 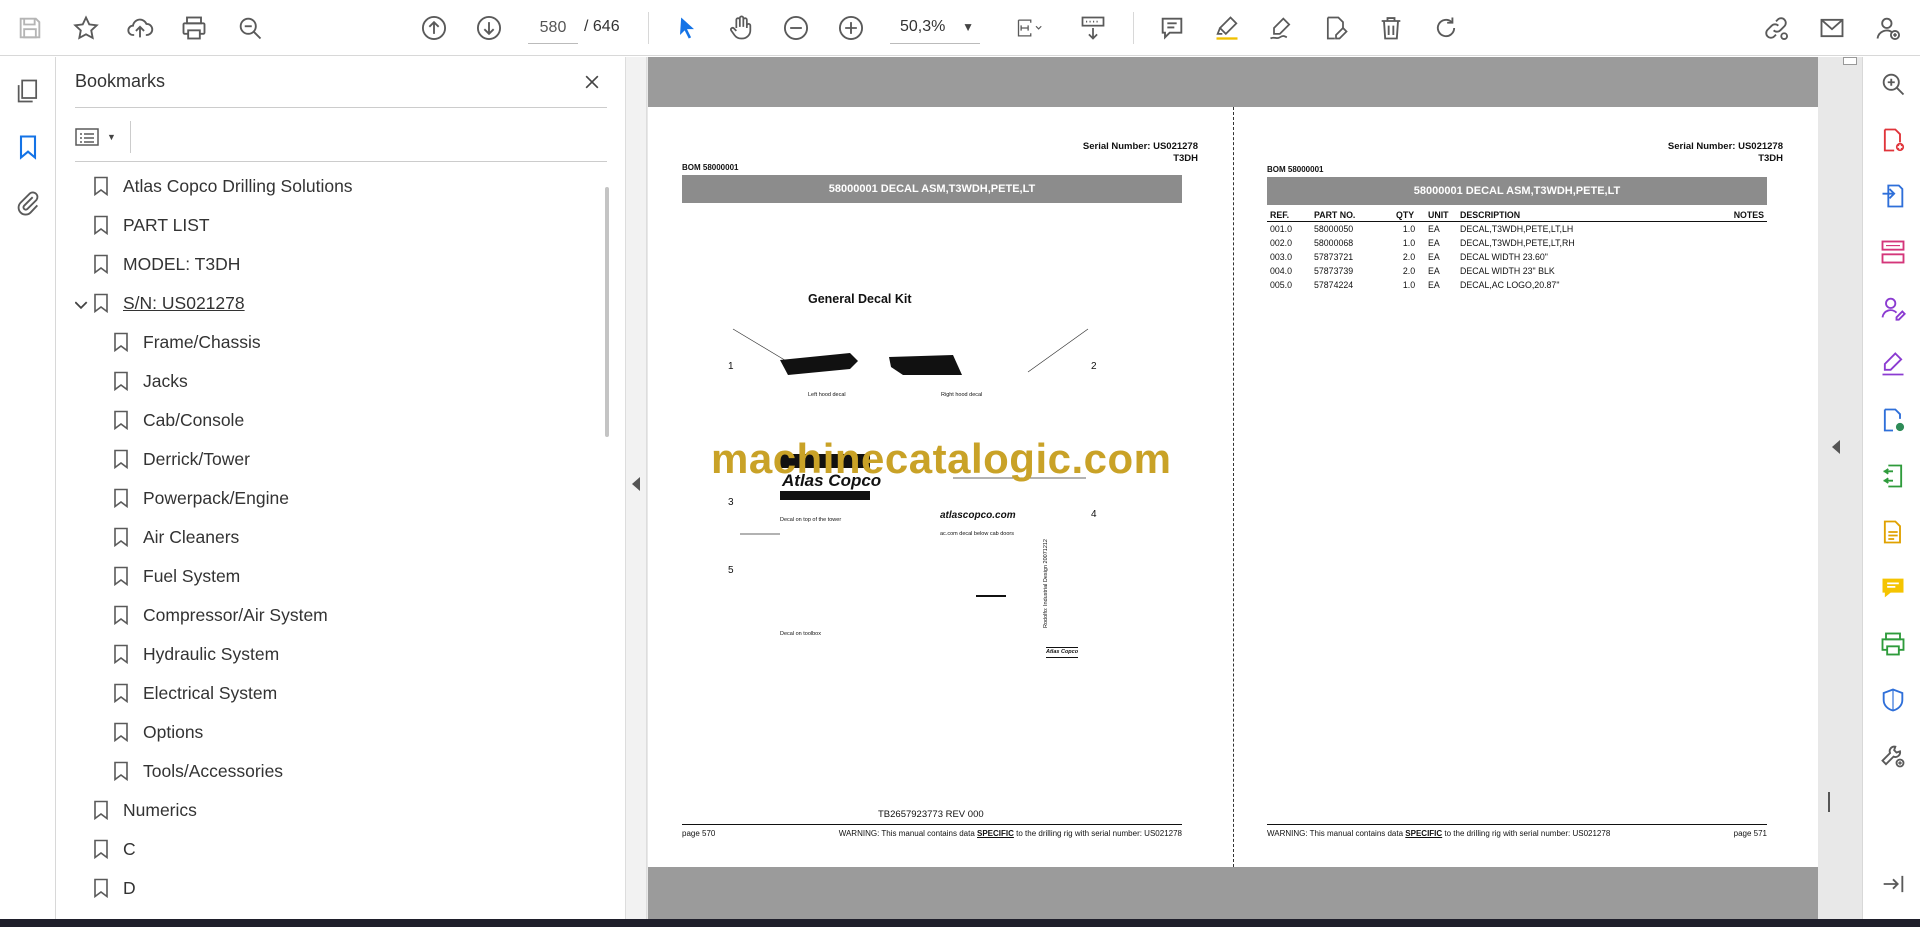 What do you see at coordinates (687, 28) in the screenshot?
I see `select-arrow-icon` at bounding box center [687, 28].